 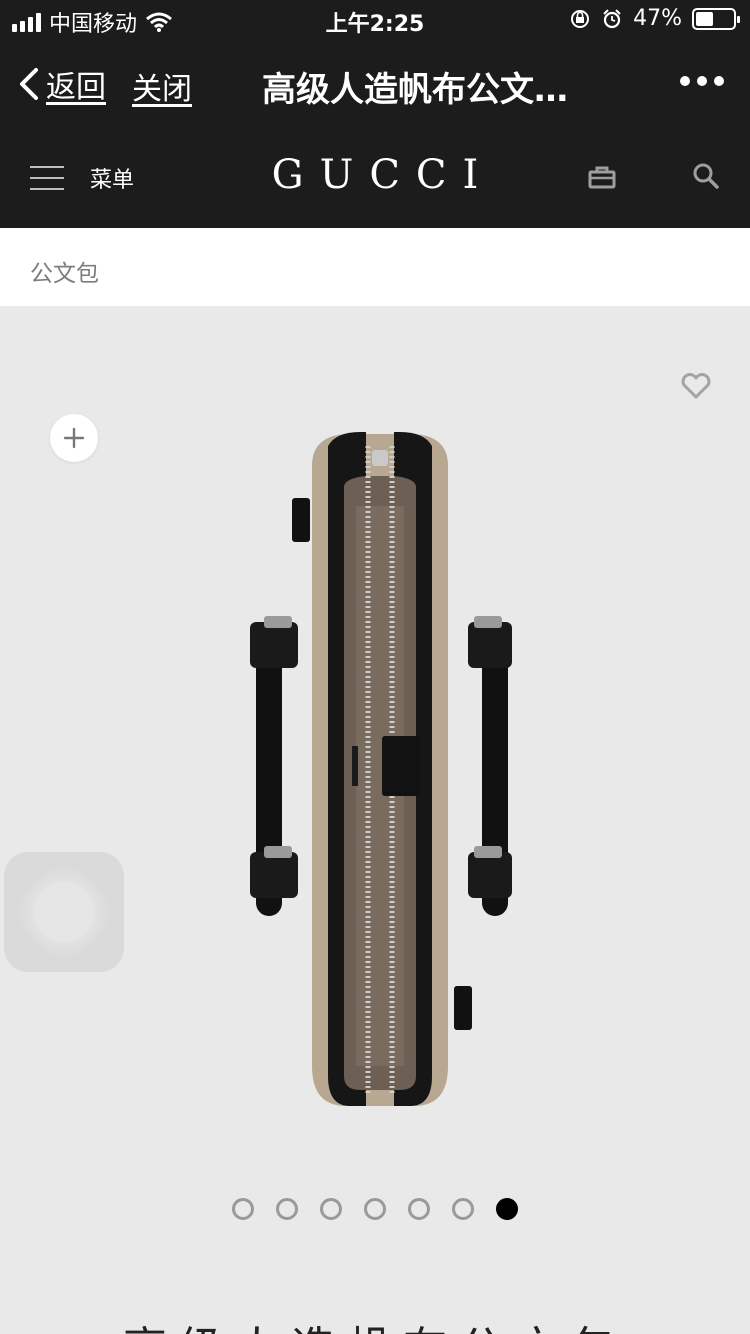 I want to click on close-button: 关闭, so click(x=162, y=86).